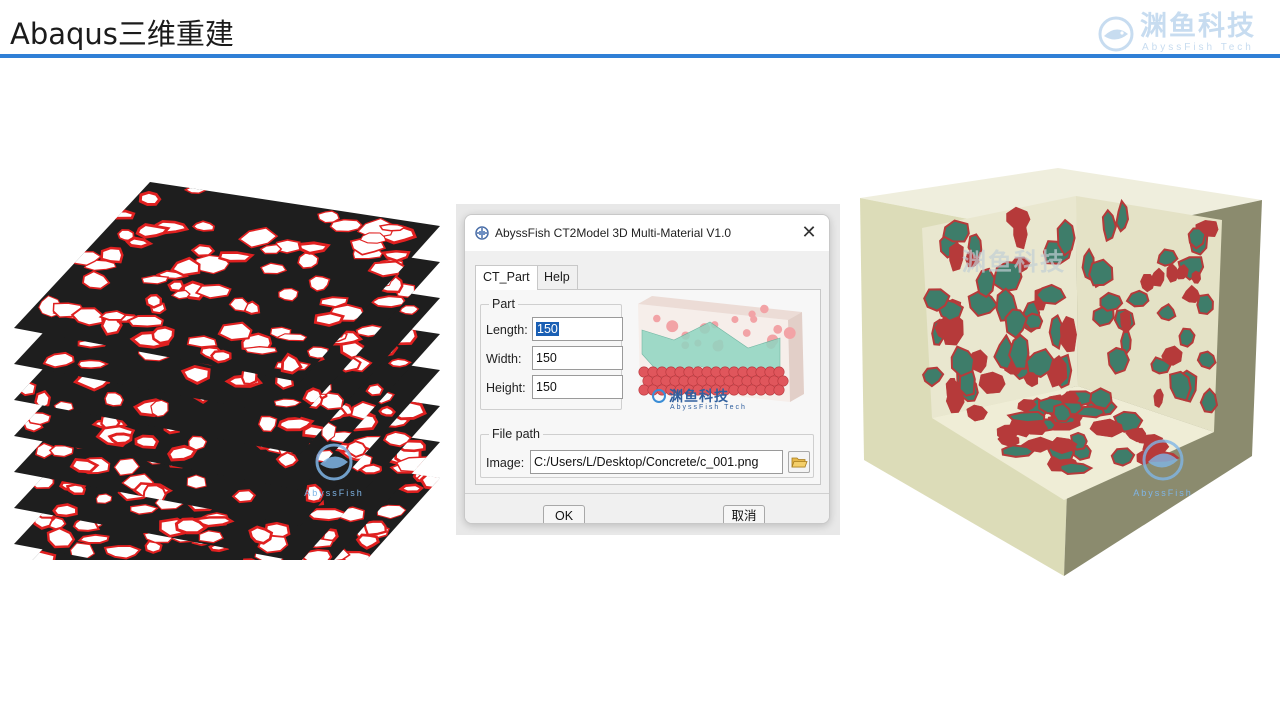 The height and width of the screenshot is (720, 1280). I want to click on length-value: 150, so click(547, 329).